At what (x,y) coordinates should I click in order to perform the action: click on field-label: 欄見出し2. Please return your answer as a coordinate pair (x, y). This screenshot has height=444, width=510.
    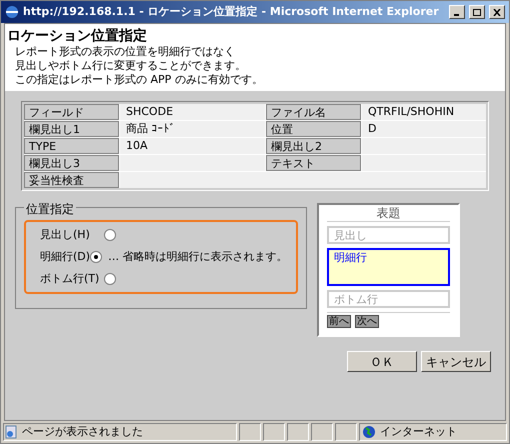
    Looking at the image, I should click on (313, 146).